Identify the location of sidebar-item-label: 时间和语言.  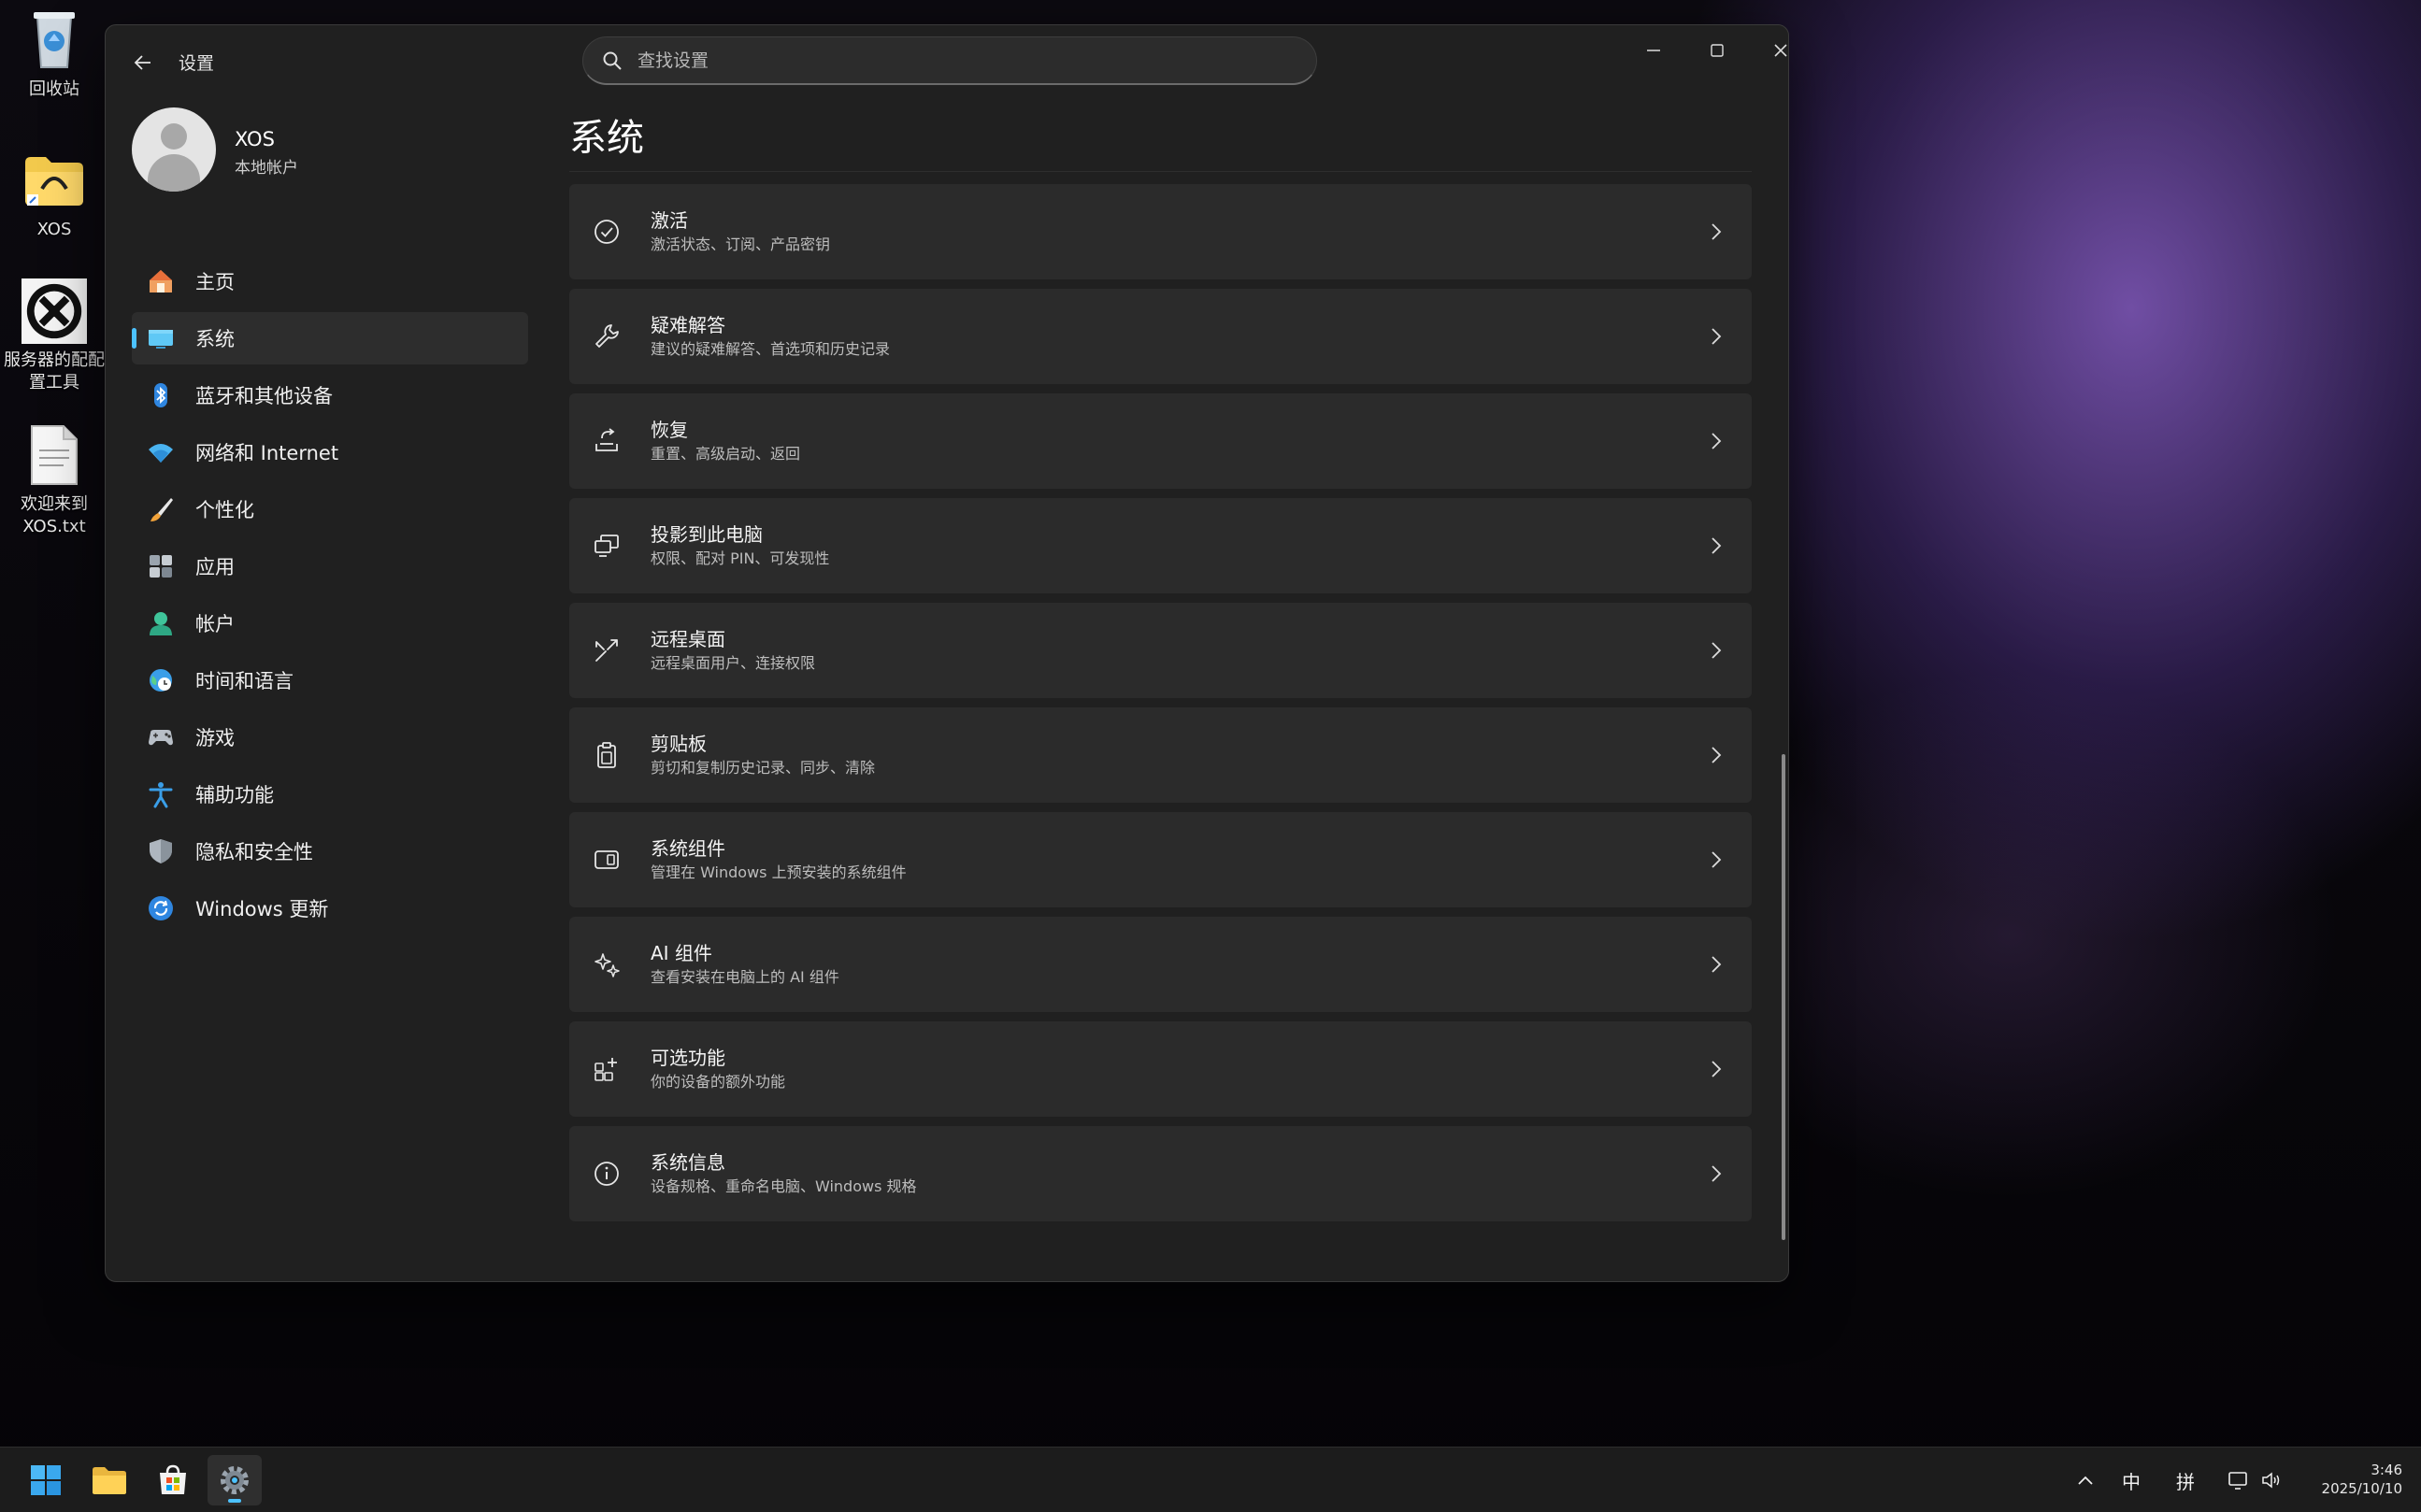
(244, 681).